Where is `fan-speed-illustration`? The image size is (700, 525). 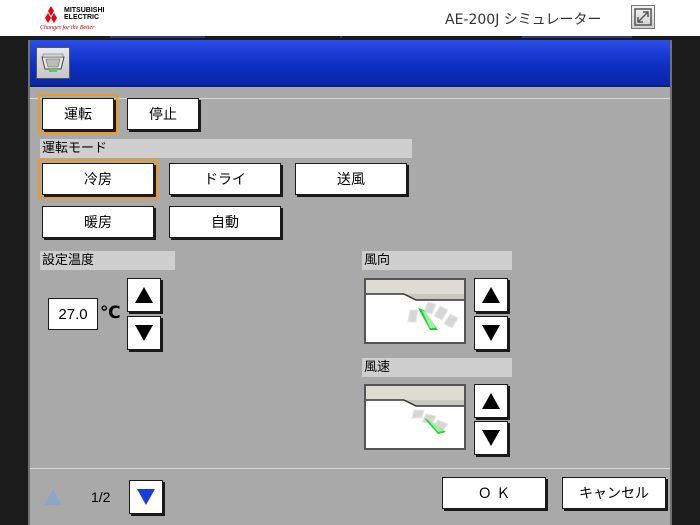
fan-speed-illustration is located at coordinates (415, 410).